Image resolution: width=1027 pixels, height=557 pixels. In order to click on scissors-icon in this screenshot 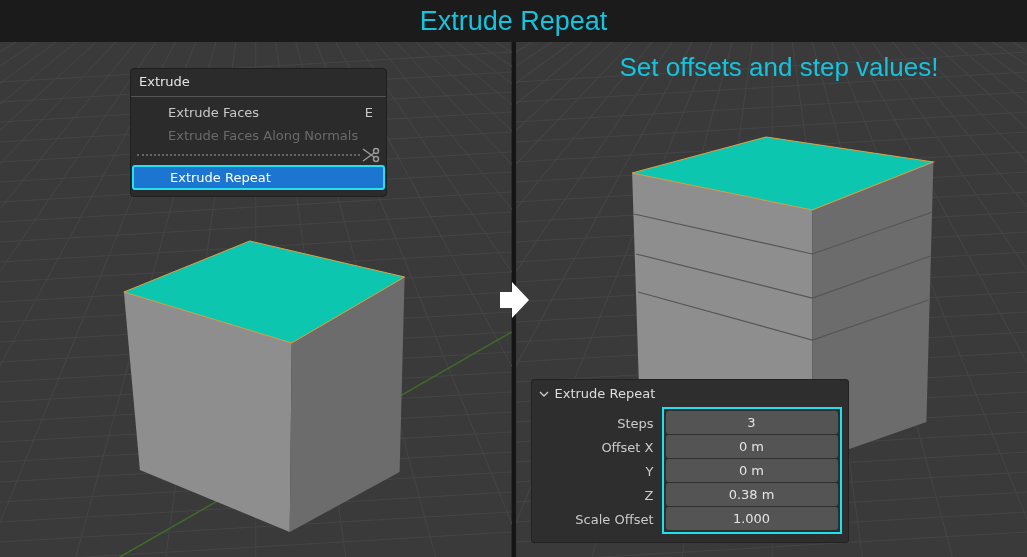, I will do `click(371, 155)`.